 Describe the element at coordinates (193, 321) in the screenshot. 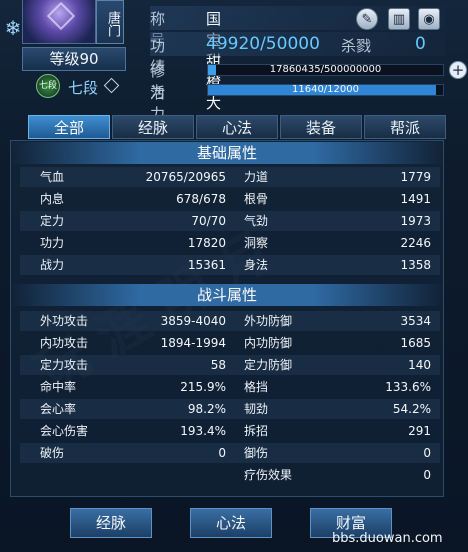

I see `stat-value: 3859-4040` at that location.